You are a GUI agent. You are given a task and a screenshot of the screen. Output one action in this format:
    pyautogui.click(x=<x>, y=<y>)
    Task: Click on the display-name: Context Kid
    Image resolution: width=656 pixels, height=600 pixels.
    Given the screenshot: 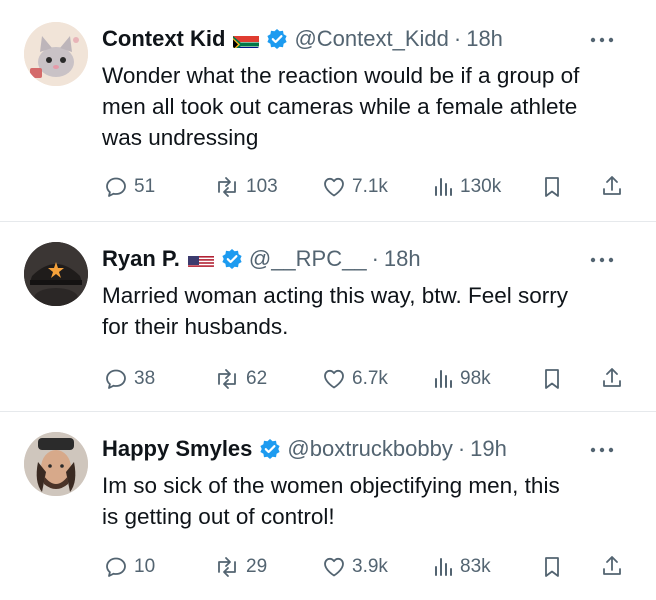 What is the action you would take?
    pyautogui.click(x=163, y=39)
    